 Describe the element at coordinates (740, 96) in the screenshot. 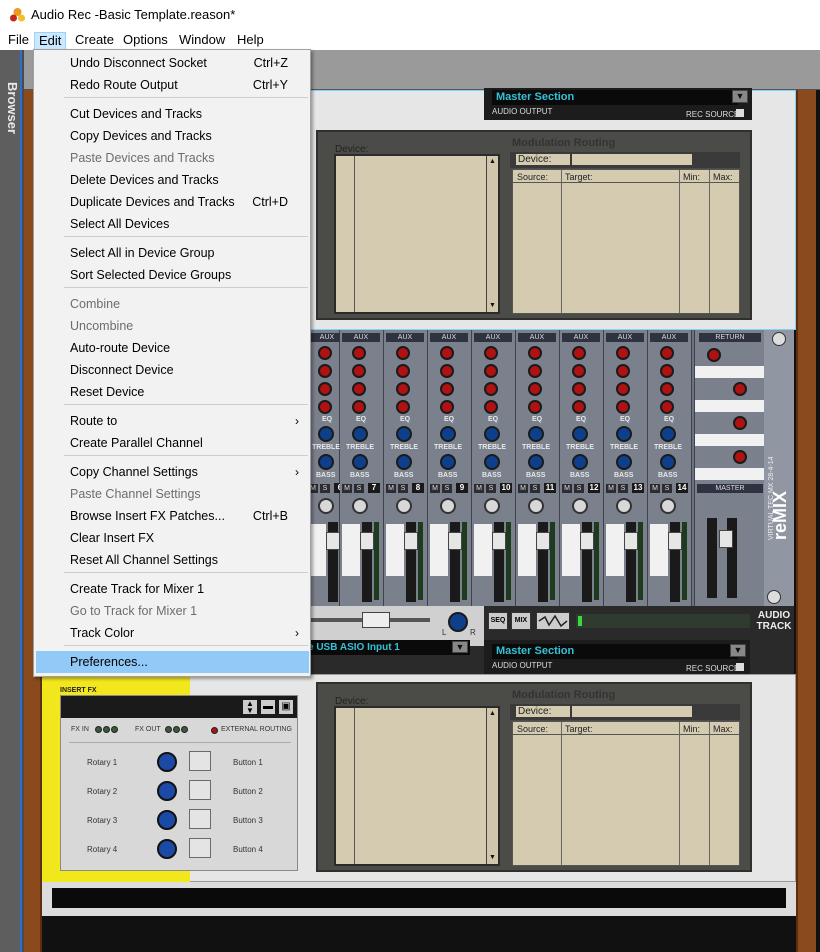

I see `master-section-dropdown-icon: ▼` at that location.